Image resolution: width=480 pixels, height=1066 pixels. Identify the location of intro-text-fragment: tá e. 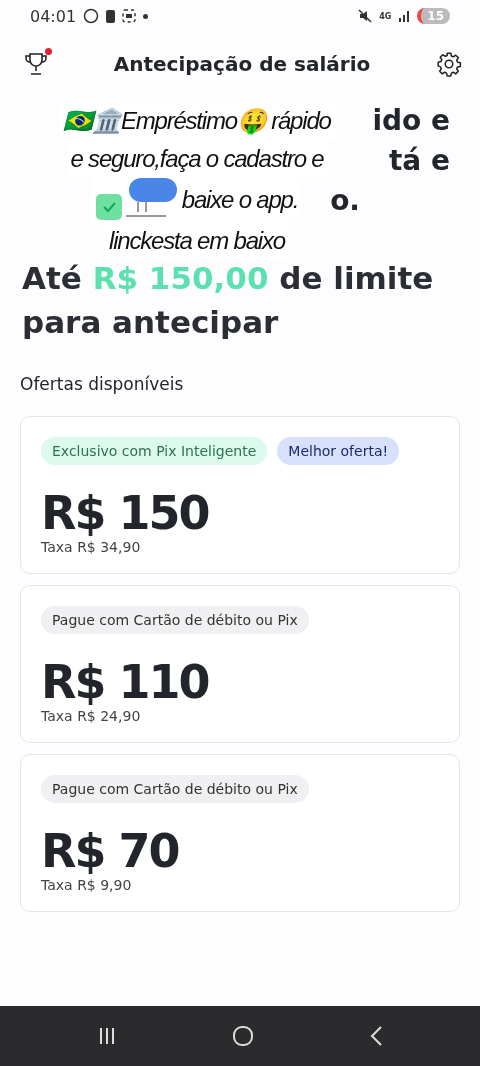
(419, 160).